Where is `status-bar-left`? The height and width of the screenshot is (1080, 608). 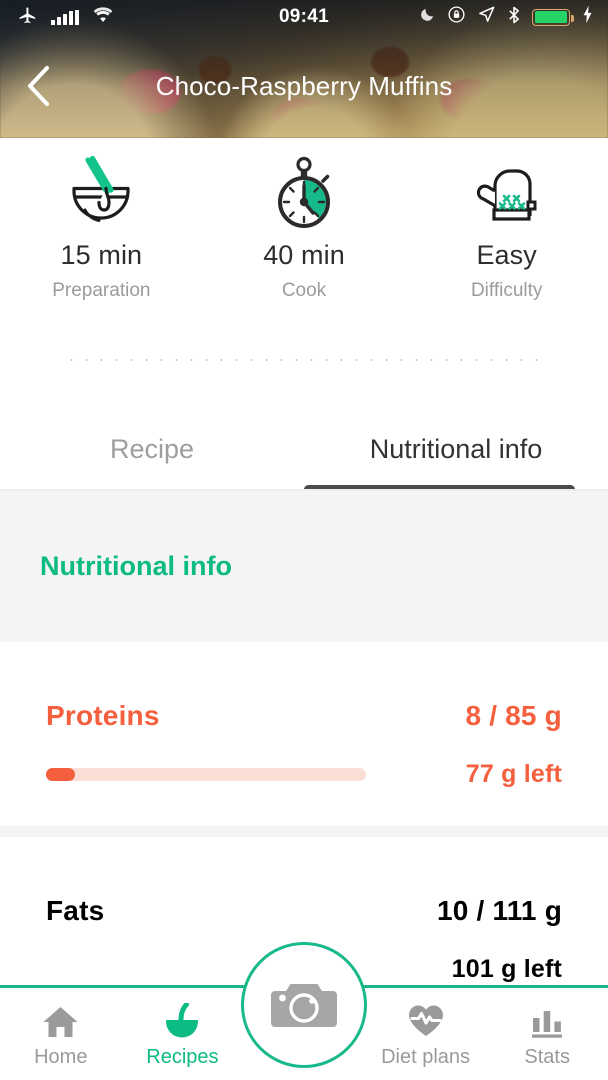
status-bar-left is located at coordinates (57, 17).